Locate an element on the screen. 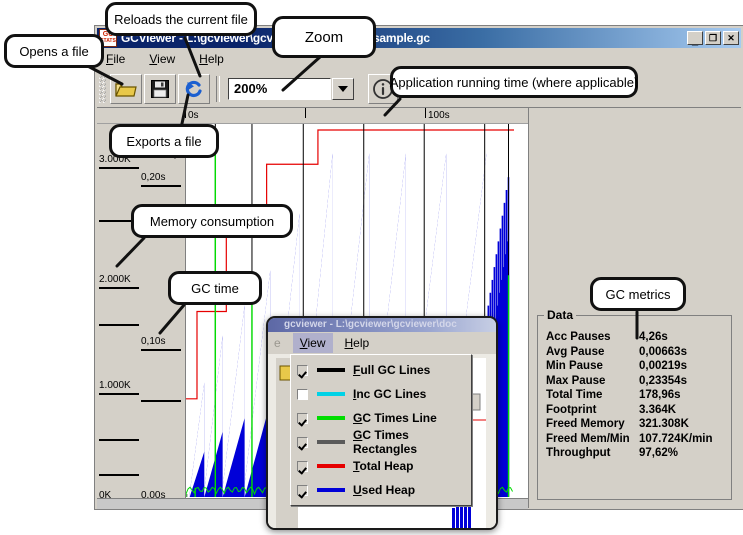  close-icon: ✕ is located at coordinates (731, 38).